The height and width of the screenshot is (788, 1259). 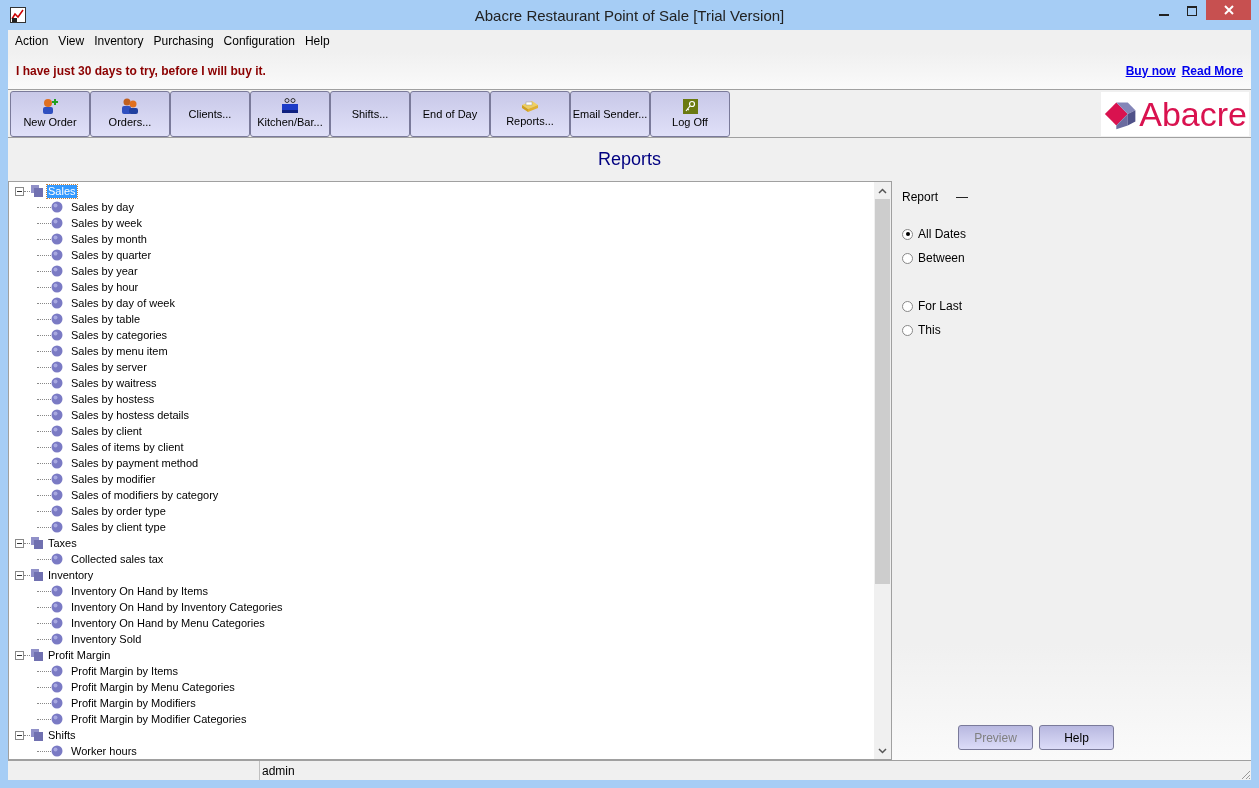 I want to click on tree-item: Sales by server, so click(x=109, y=367).